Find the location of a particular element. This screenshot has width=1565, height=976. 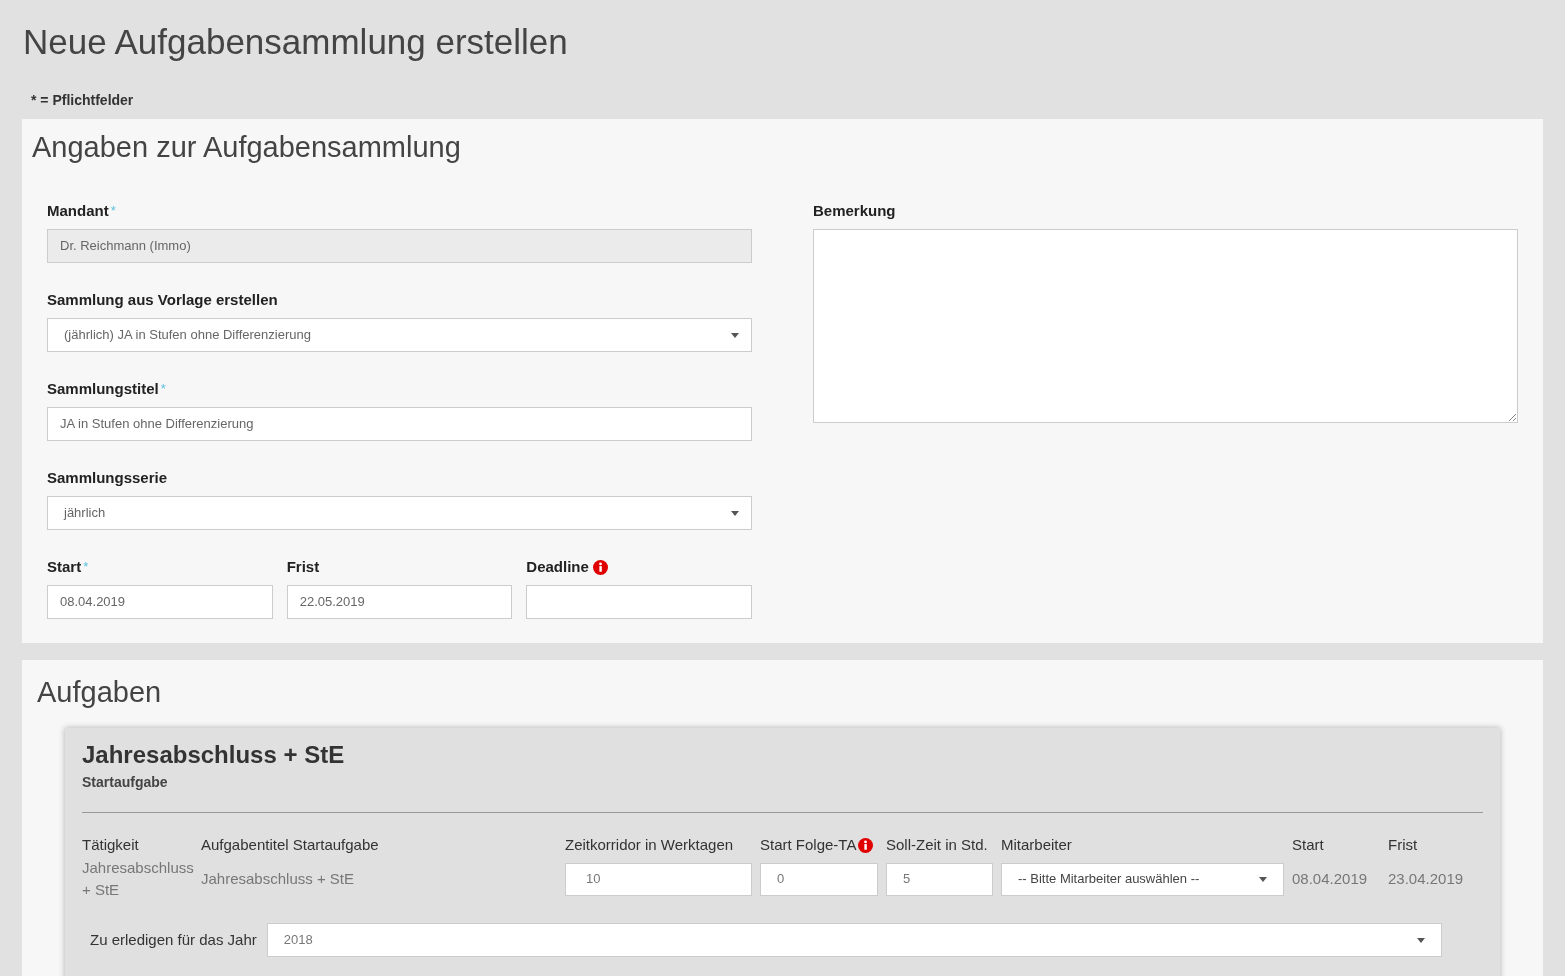

column-header: Start is located at coordinates (1308, 844).